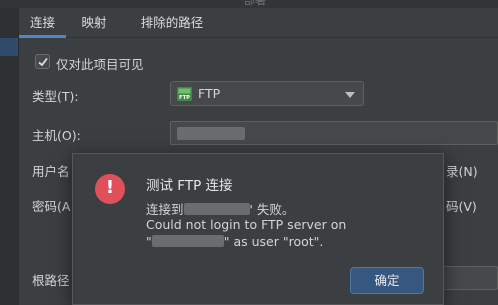 The height and width of the screenshot is (305, 498). Describe the element at coordinates (184, 94) in the screenshot. I see `ftp-icon: FTP` at that location.